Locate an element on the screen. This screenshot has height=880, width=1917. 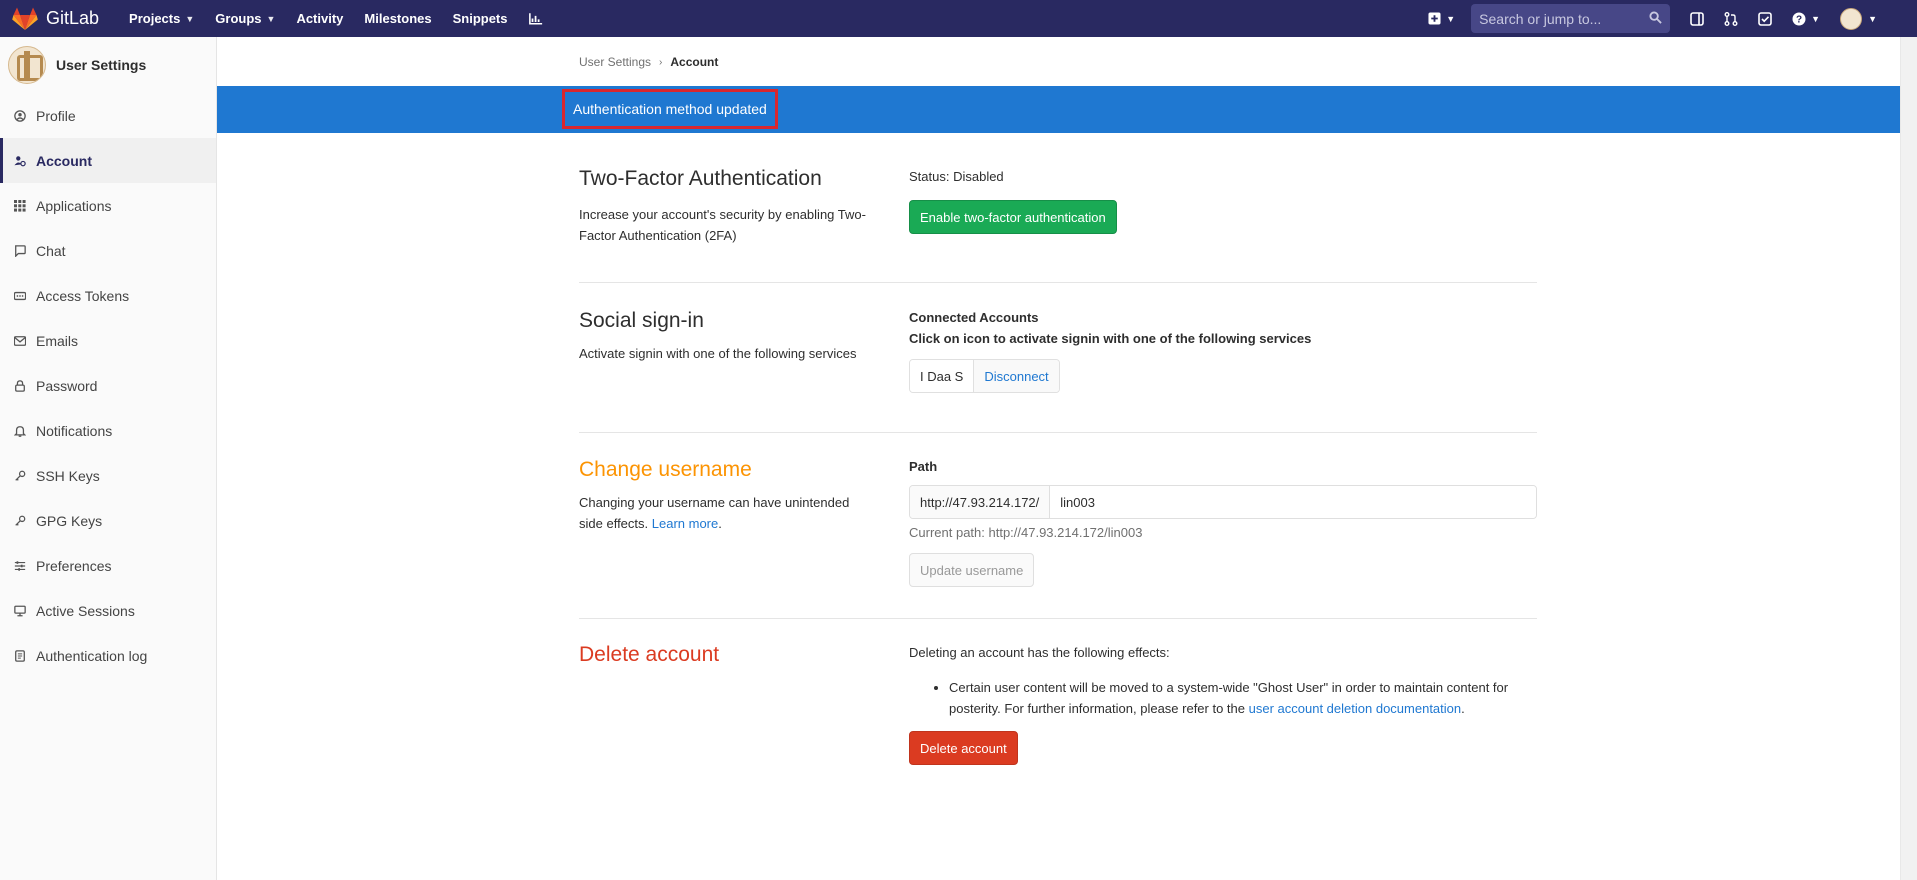
disconnect-button: Disconnect is located at coordinates (1016, 376).